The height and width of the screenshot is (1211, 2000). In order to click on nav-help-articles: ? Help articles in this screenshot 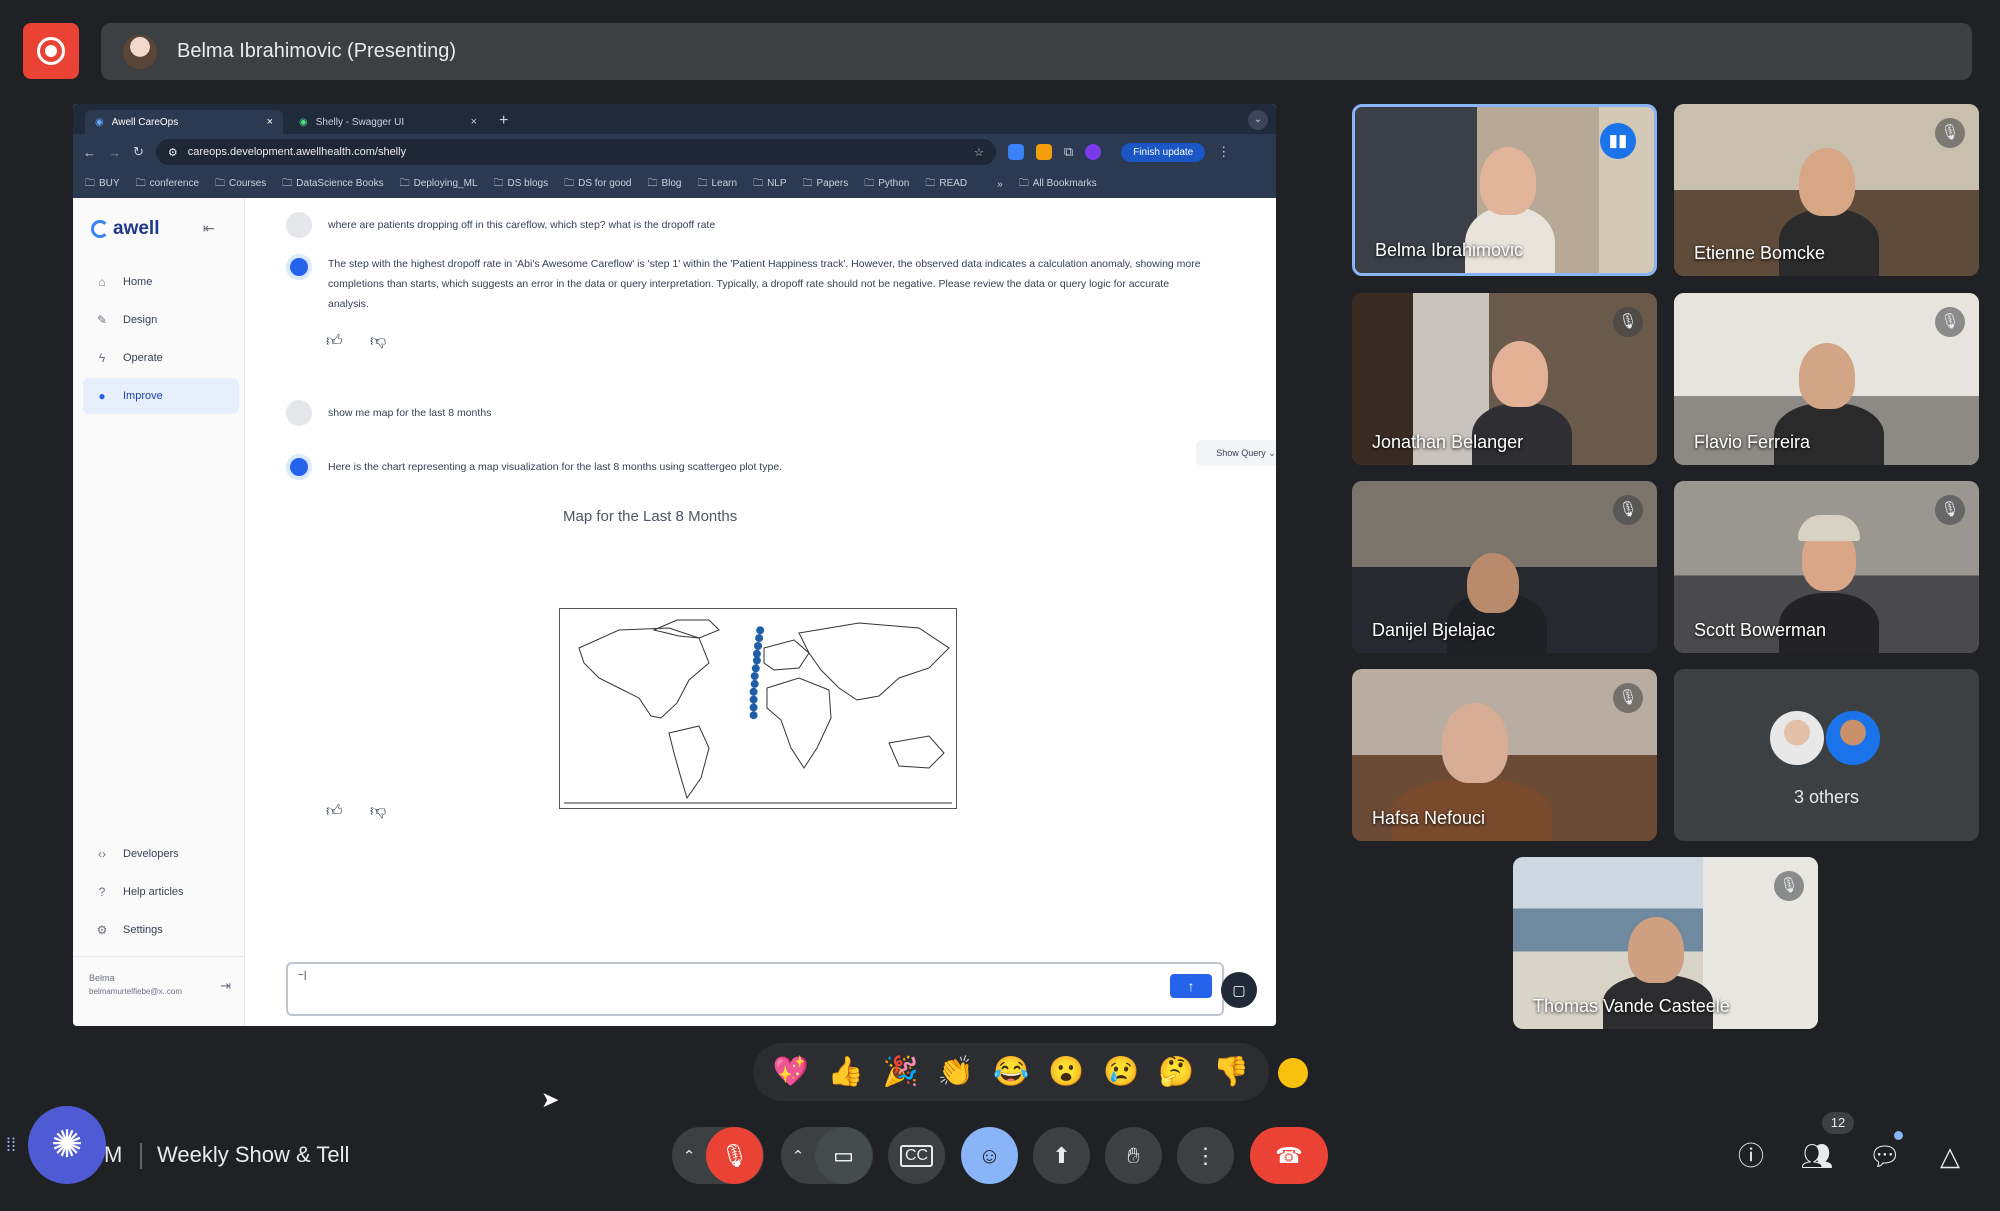, I will do `click(161, 892)`.